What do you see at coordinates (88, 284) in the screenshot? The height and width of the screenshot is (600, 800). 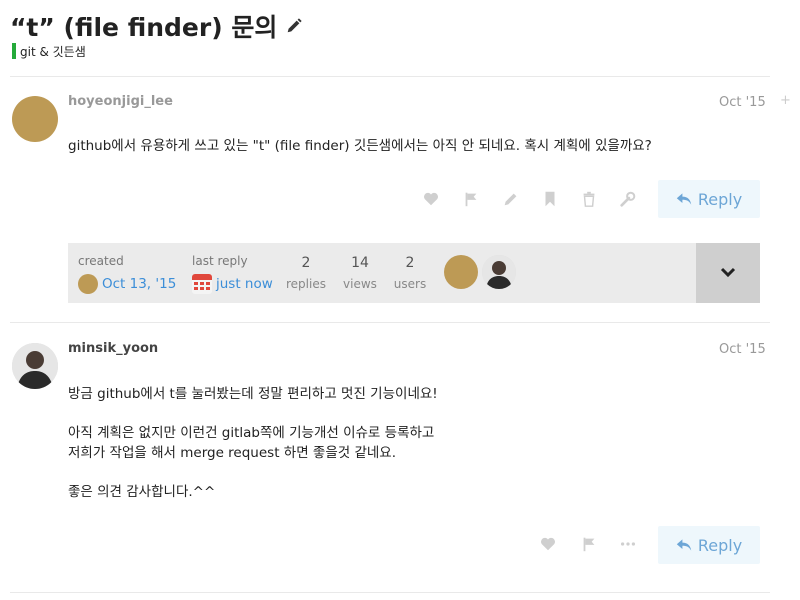 I see `creator-avatar` at bounding box center [88, 284].